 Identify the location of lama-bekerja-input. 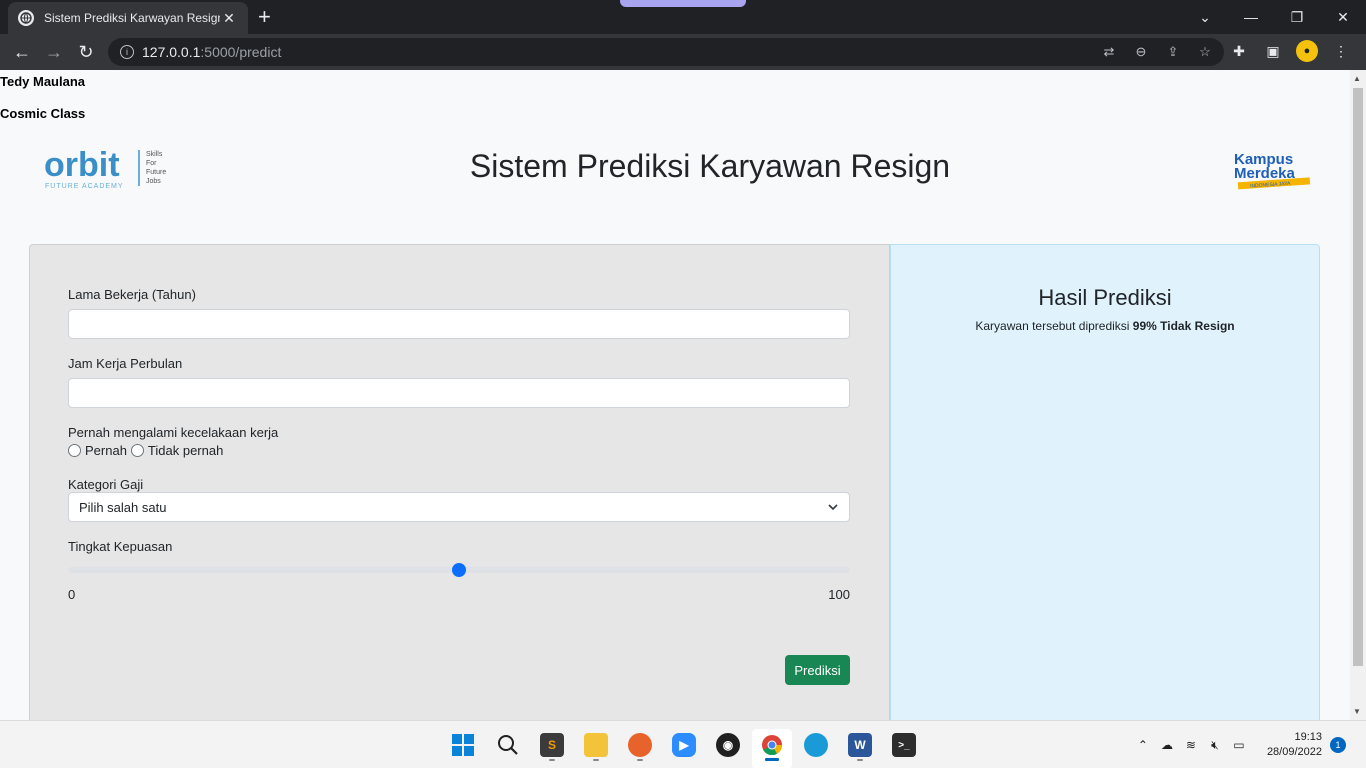
(459, 324).